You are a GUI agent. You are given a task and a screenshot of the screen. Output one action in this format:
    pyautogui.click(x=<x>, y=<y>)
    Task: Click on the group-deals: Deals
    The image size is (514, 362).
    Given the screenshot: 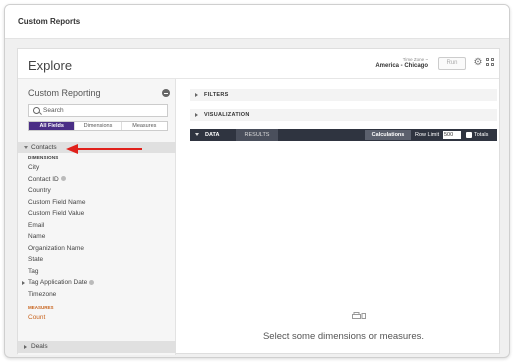 What is the action you would take?
    pyautogui.click(x=97, y=347)
    